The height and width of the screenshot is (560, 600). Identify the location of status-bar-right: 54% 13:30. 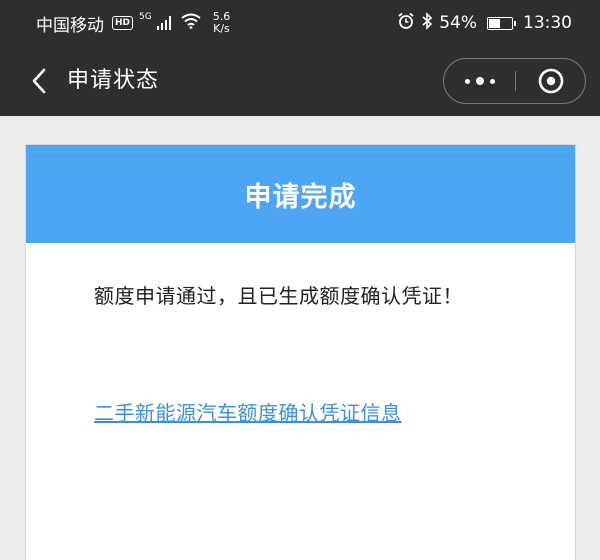
(484, 23).